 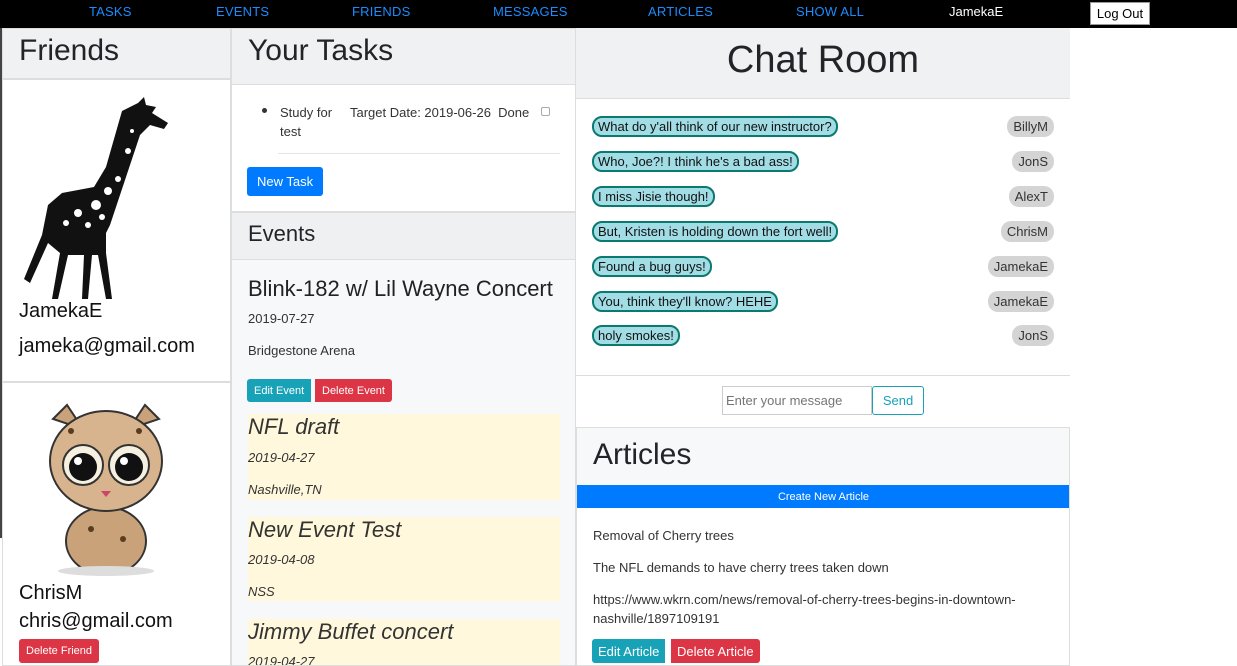 I want to click on friend-email: jameka@gmail.com, so click(x=107, y=346).